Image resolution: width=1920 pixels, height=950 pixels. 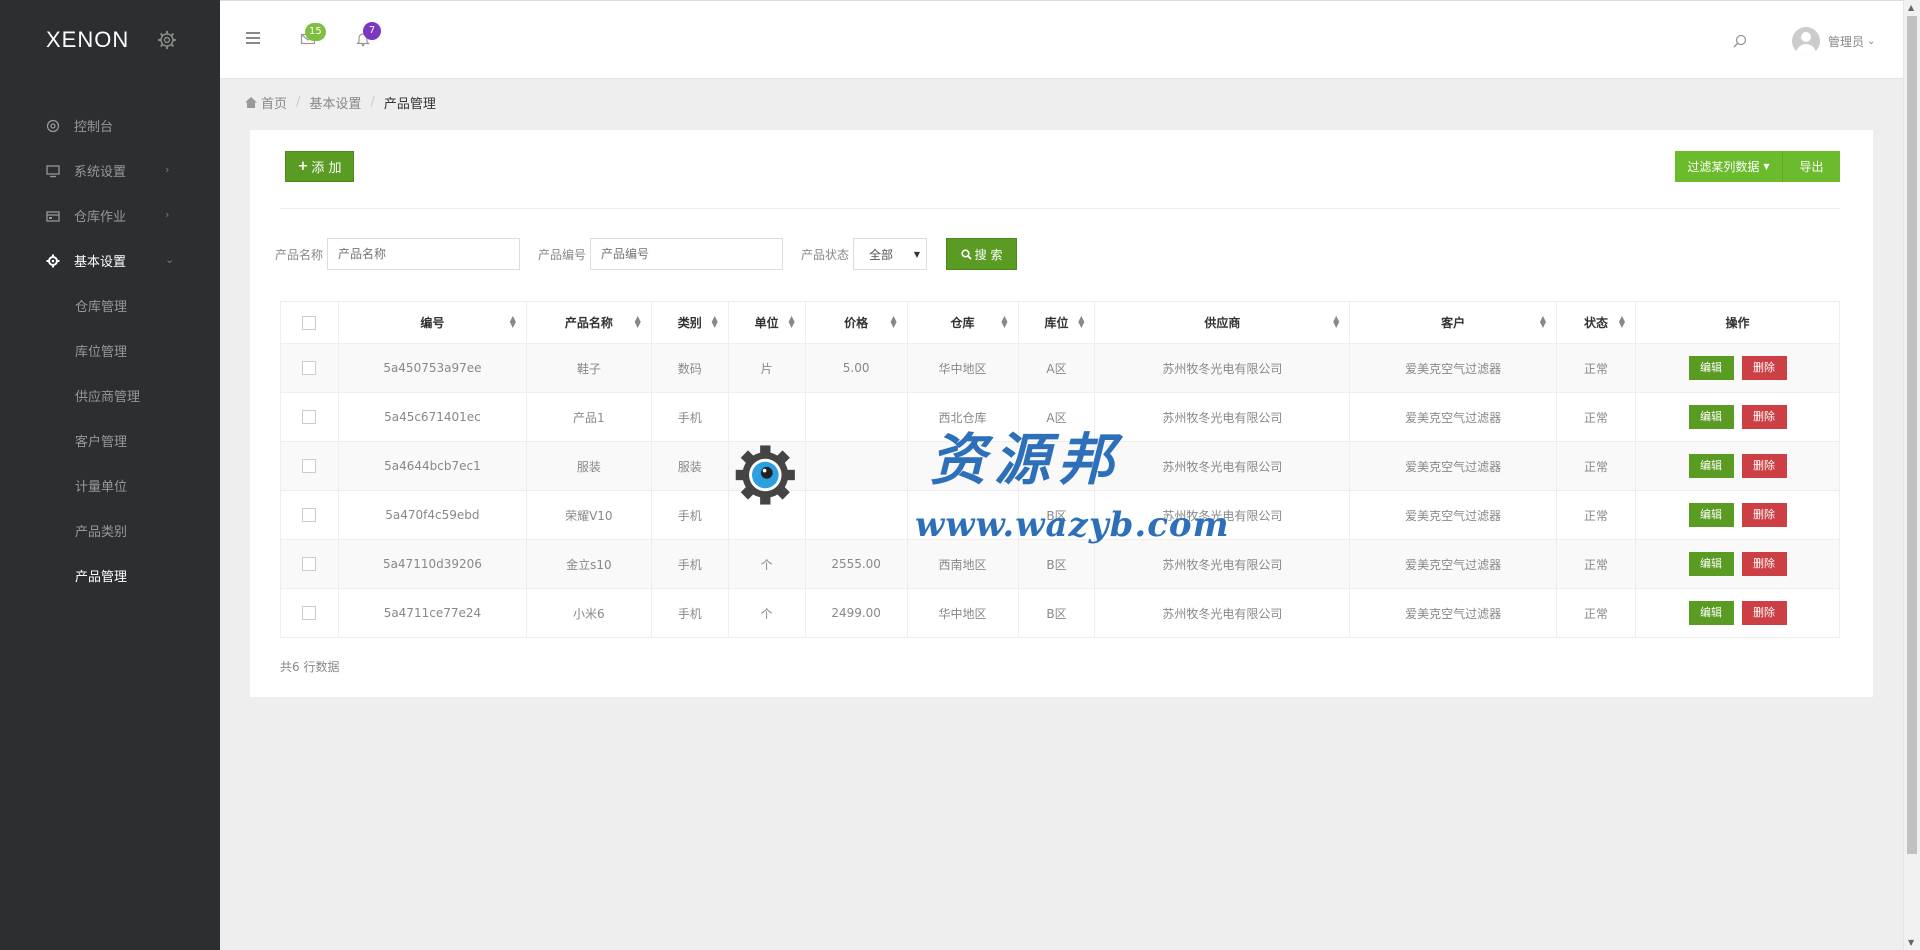 I want to click on export-button: 导出, so click(x=1811, y=166).